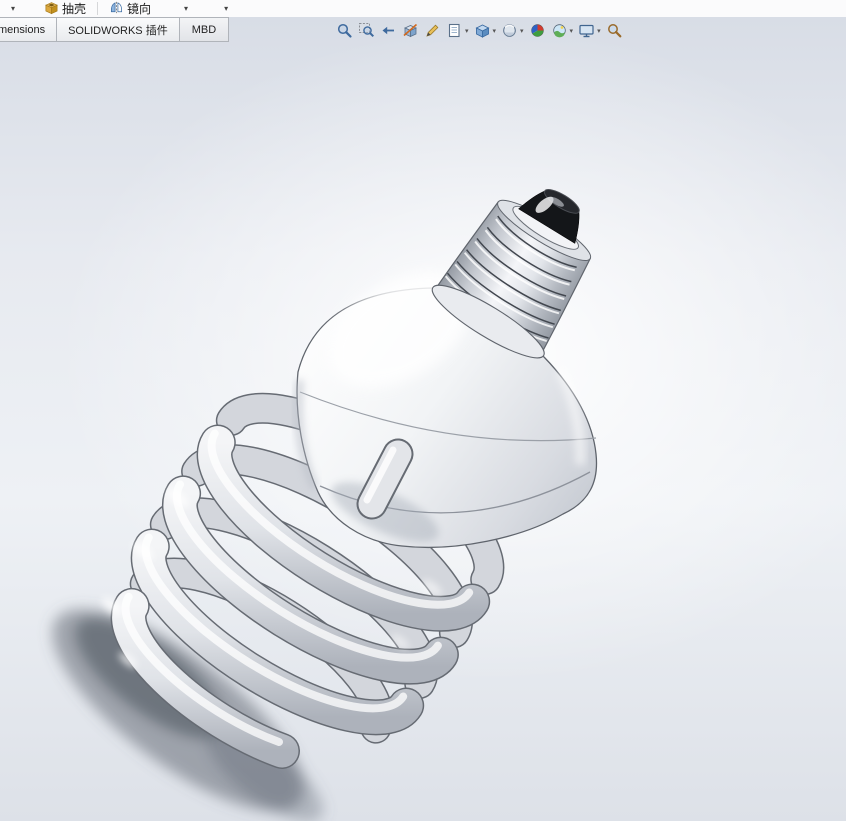 The image size is (846, 821). What do you see at coordinates (51, 9) in the screenshot?
I see `shell-icon` at bounding box center [51, 9].